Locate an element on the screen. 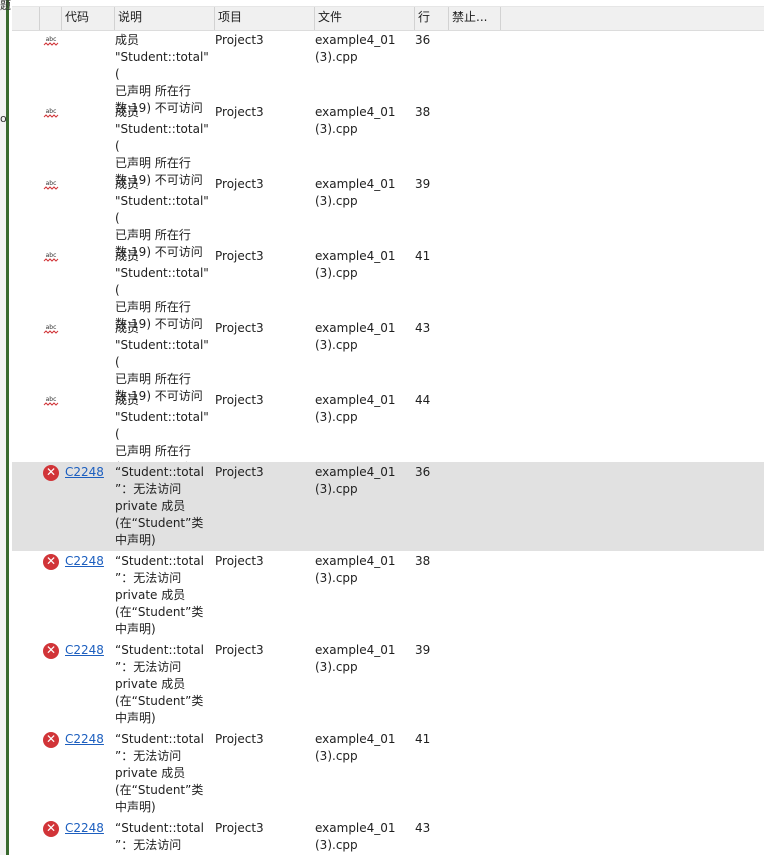 This screenshot has height=858, width=764. column-header-code: 代码 is located at coordinates (88, 18).